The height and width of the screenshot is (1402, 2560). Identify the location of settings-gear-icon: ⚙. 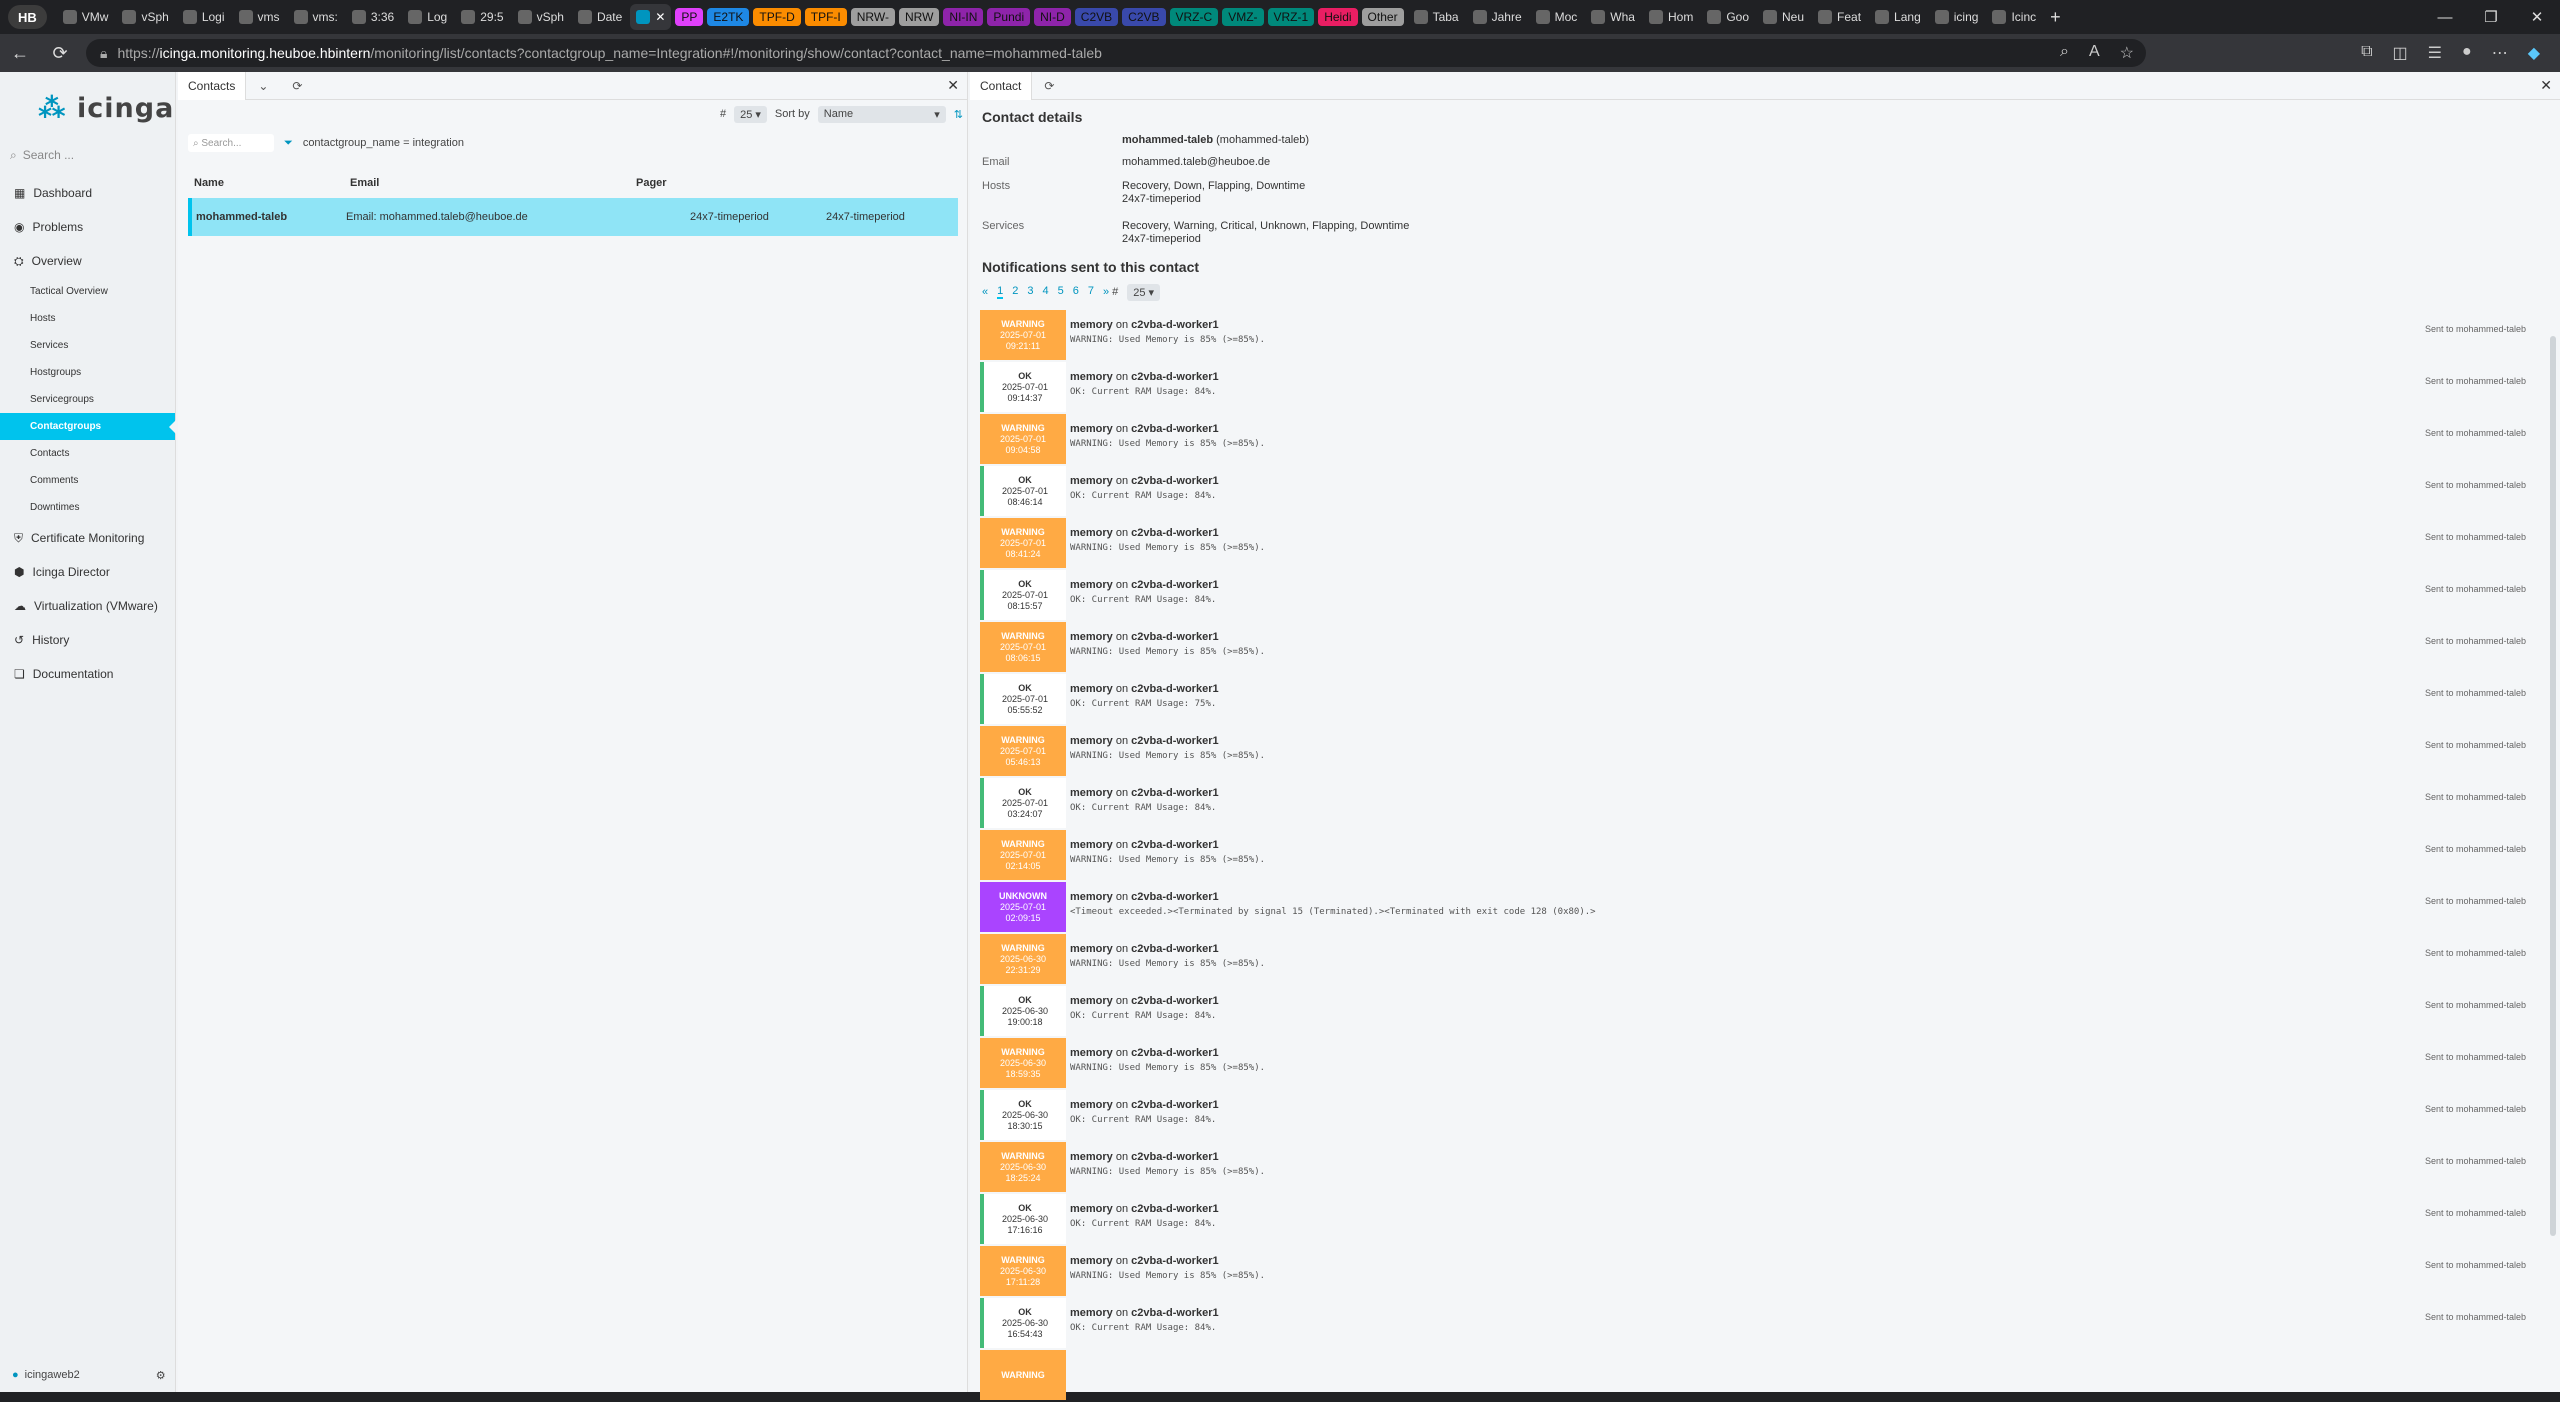
(161, 1375).